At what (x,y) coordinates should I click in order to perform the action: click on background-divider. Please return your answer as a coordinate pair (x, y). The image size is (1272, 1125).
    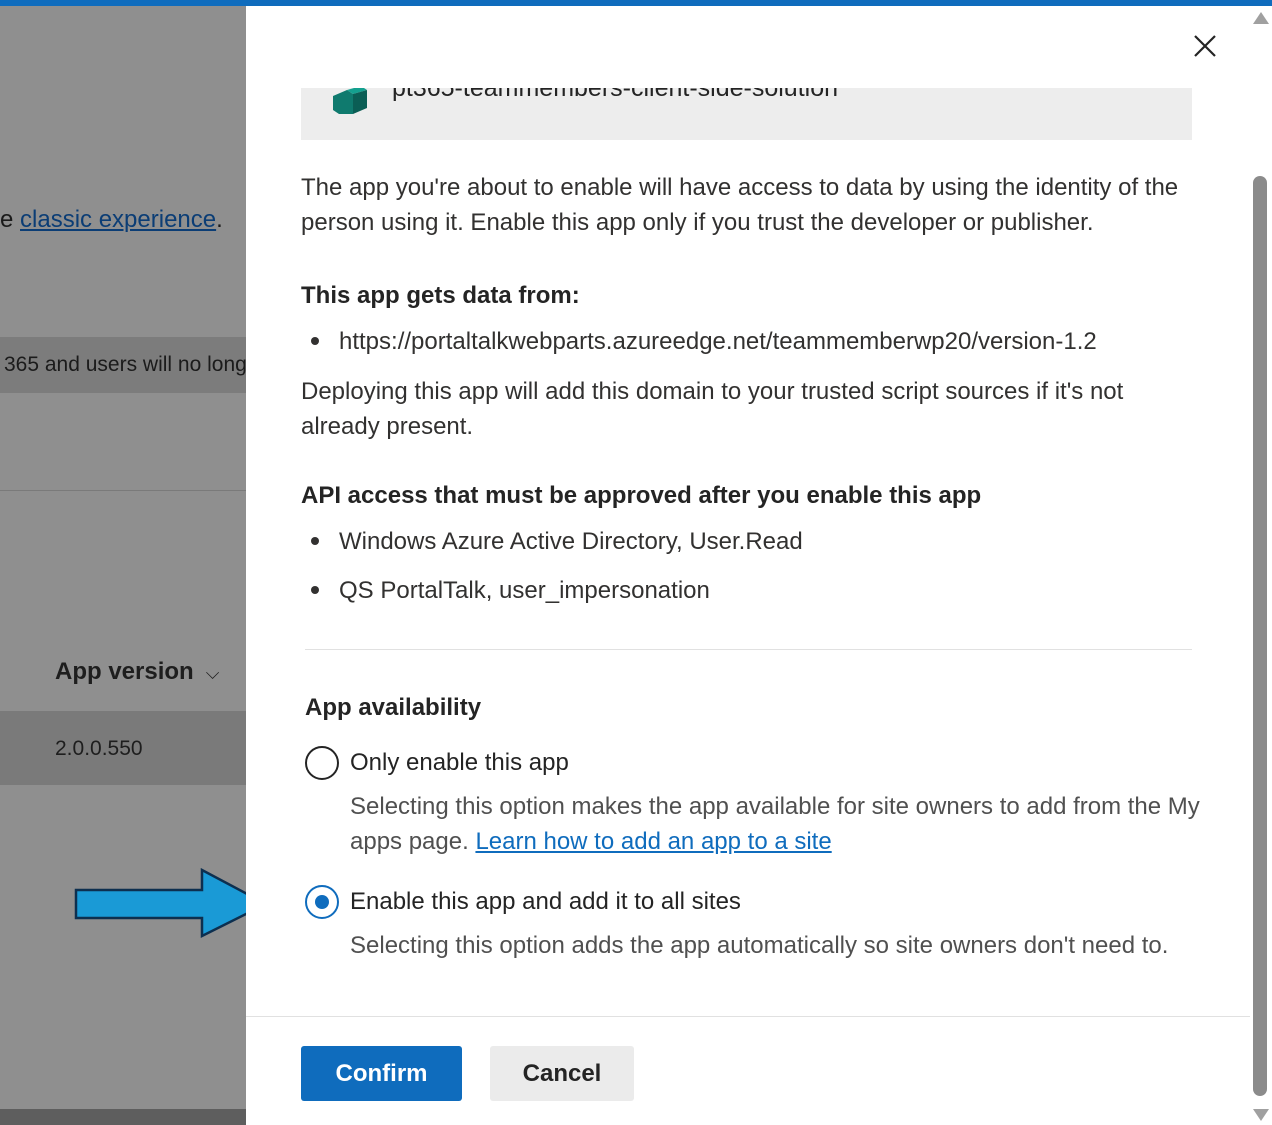
    Looking at the image, I should click on (123, 490).